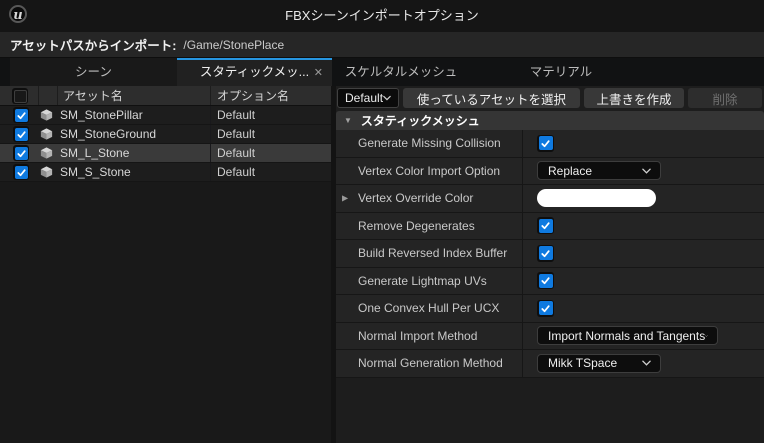  I want to click on select-all-checkbox, so click(20, 96).